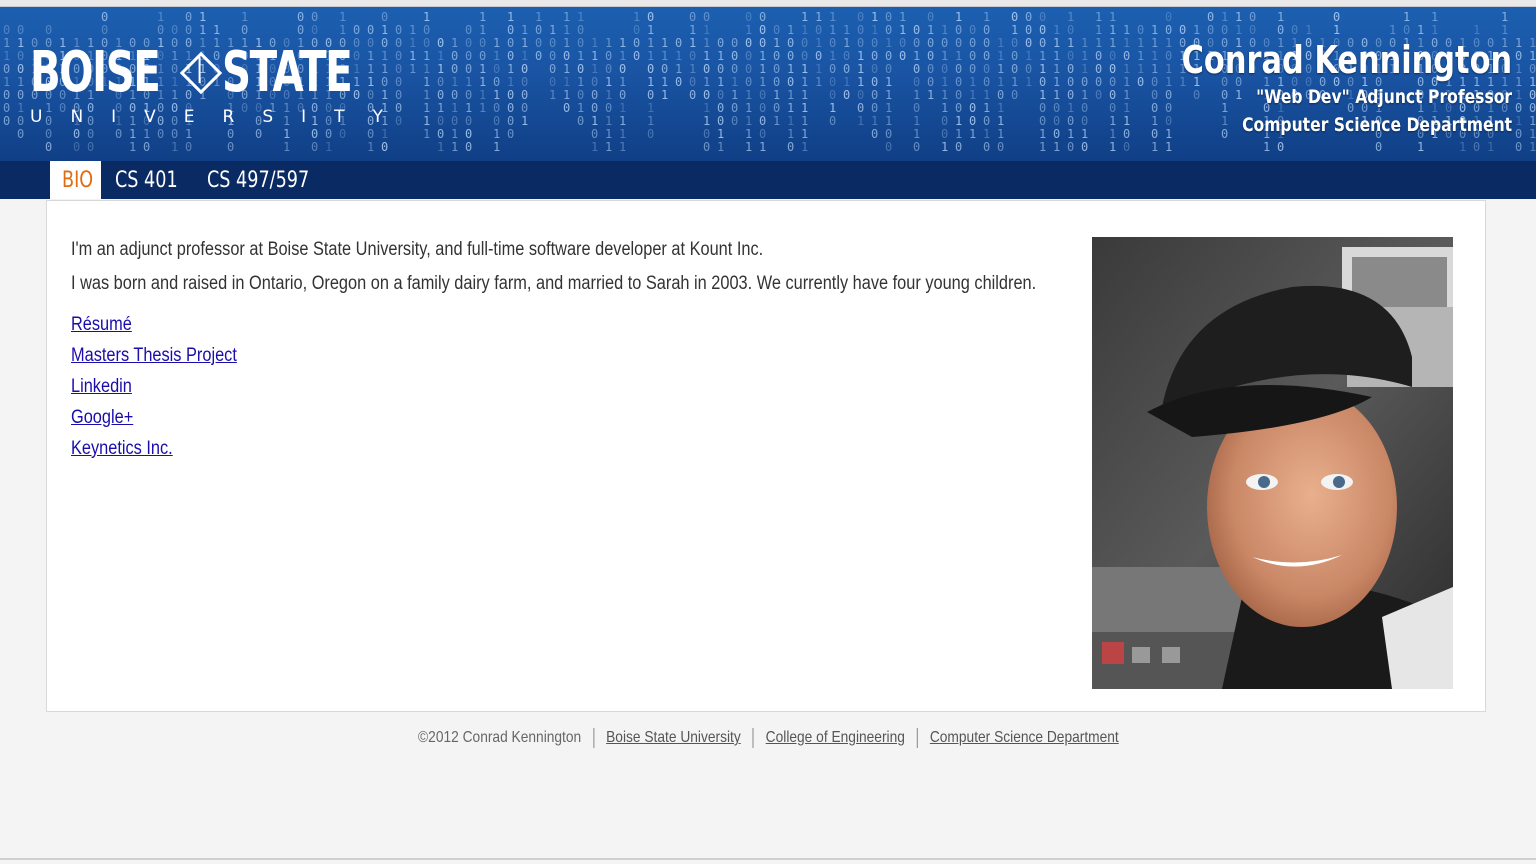  I want to click on university-logo: BOISE STATE UNIVERSITY, so click(220, 84).